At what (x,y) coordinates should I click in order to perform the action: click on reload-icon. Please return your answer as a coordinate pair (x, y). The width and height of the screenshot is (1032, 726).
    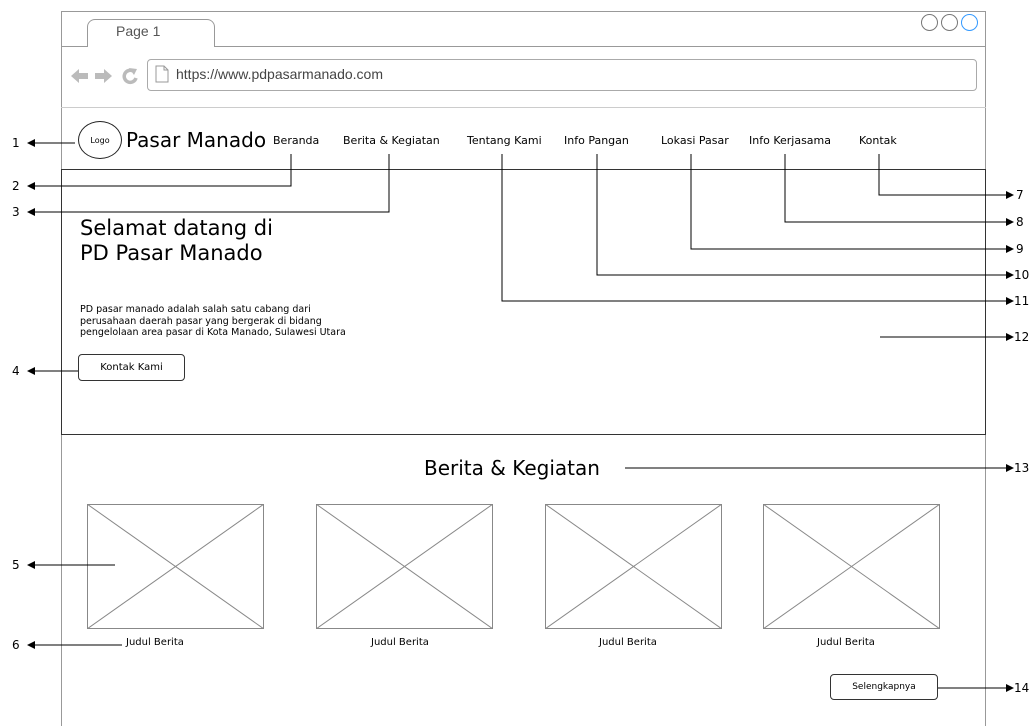
    Looking at the image, I should click on (130, 76).